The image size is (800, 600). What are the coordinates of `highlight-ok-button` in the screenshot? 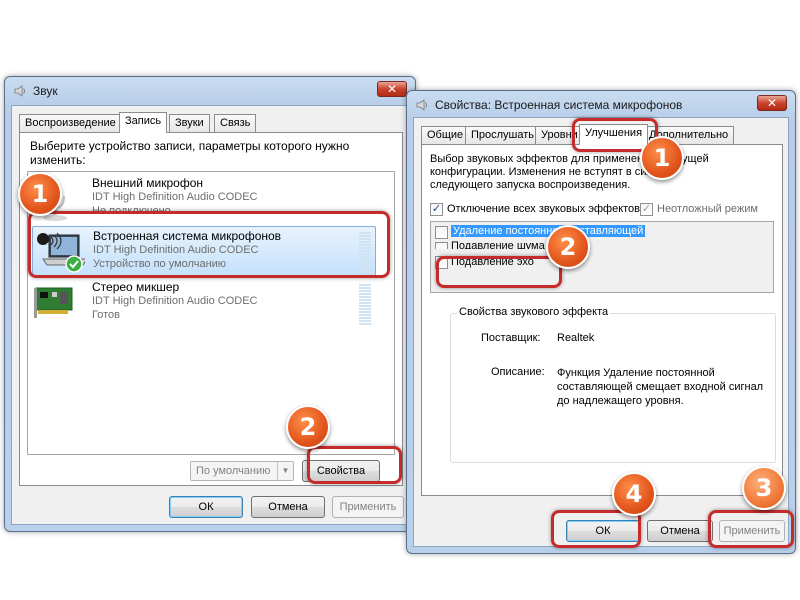 It's located at (596, 529).